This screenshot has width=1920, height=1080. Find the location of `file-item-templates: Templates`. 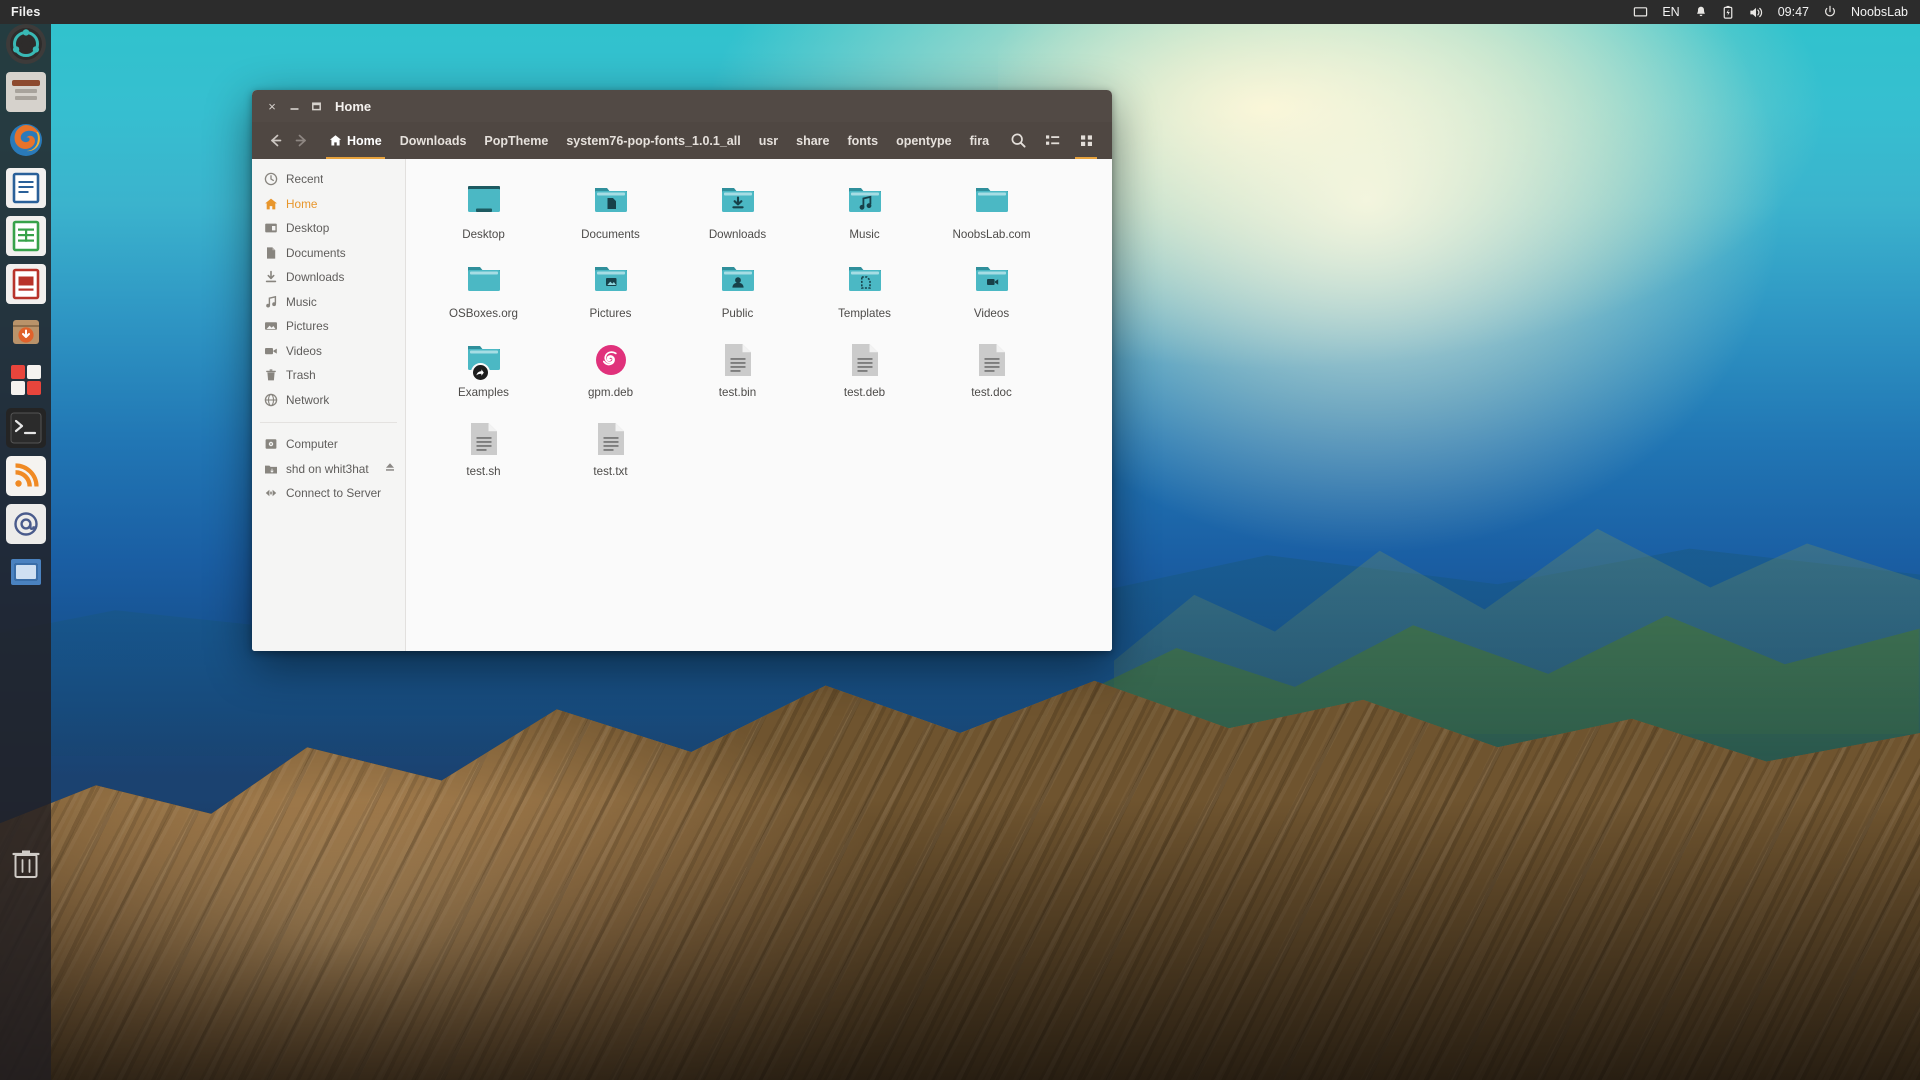

file-item-templates: Templates is located at coordinates (864, 288).